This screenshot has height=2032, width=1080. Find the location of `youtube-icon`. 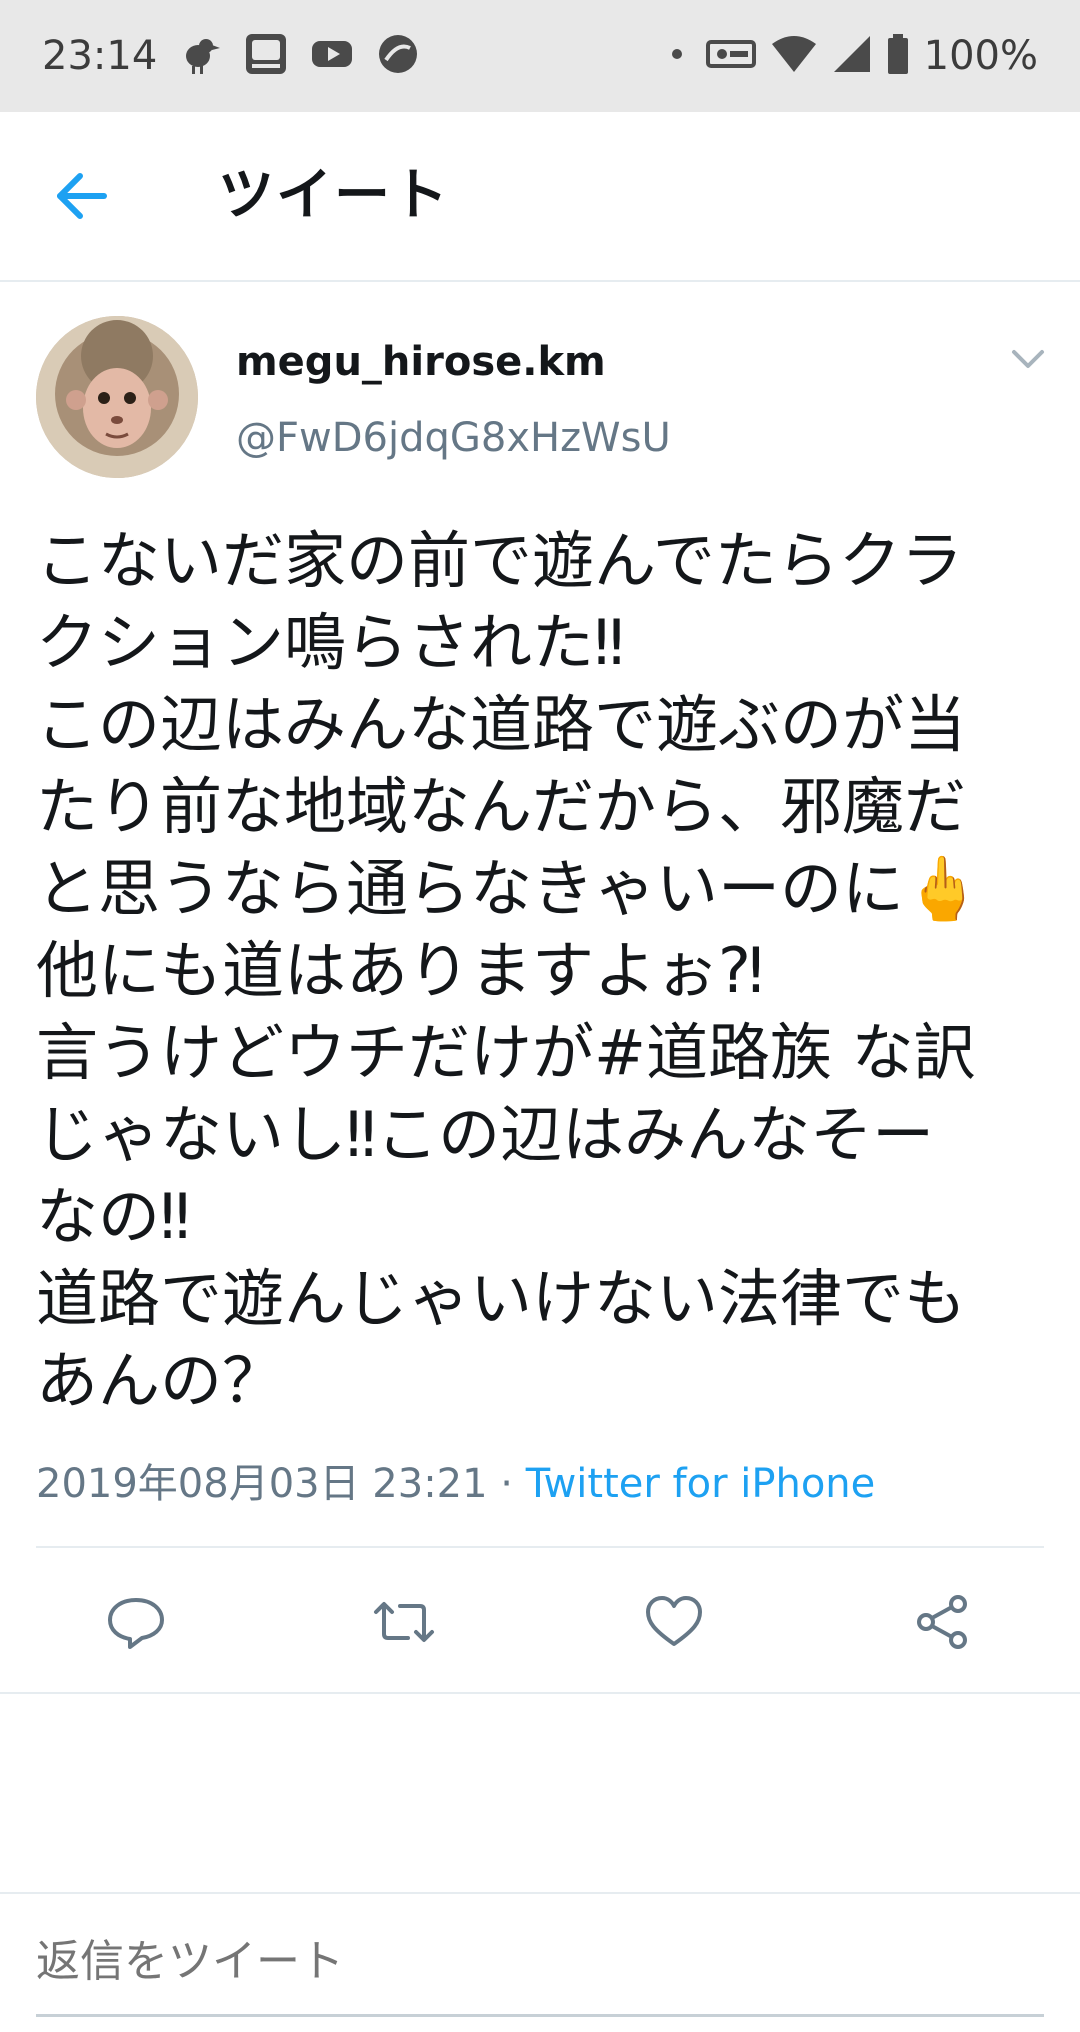

youtube-icon is located at coordinates (332, 56).